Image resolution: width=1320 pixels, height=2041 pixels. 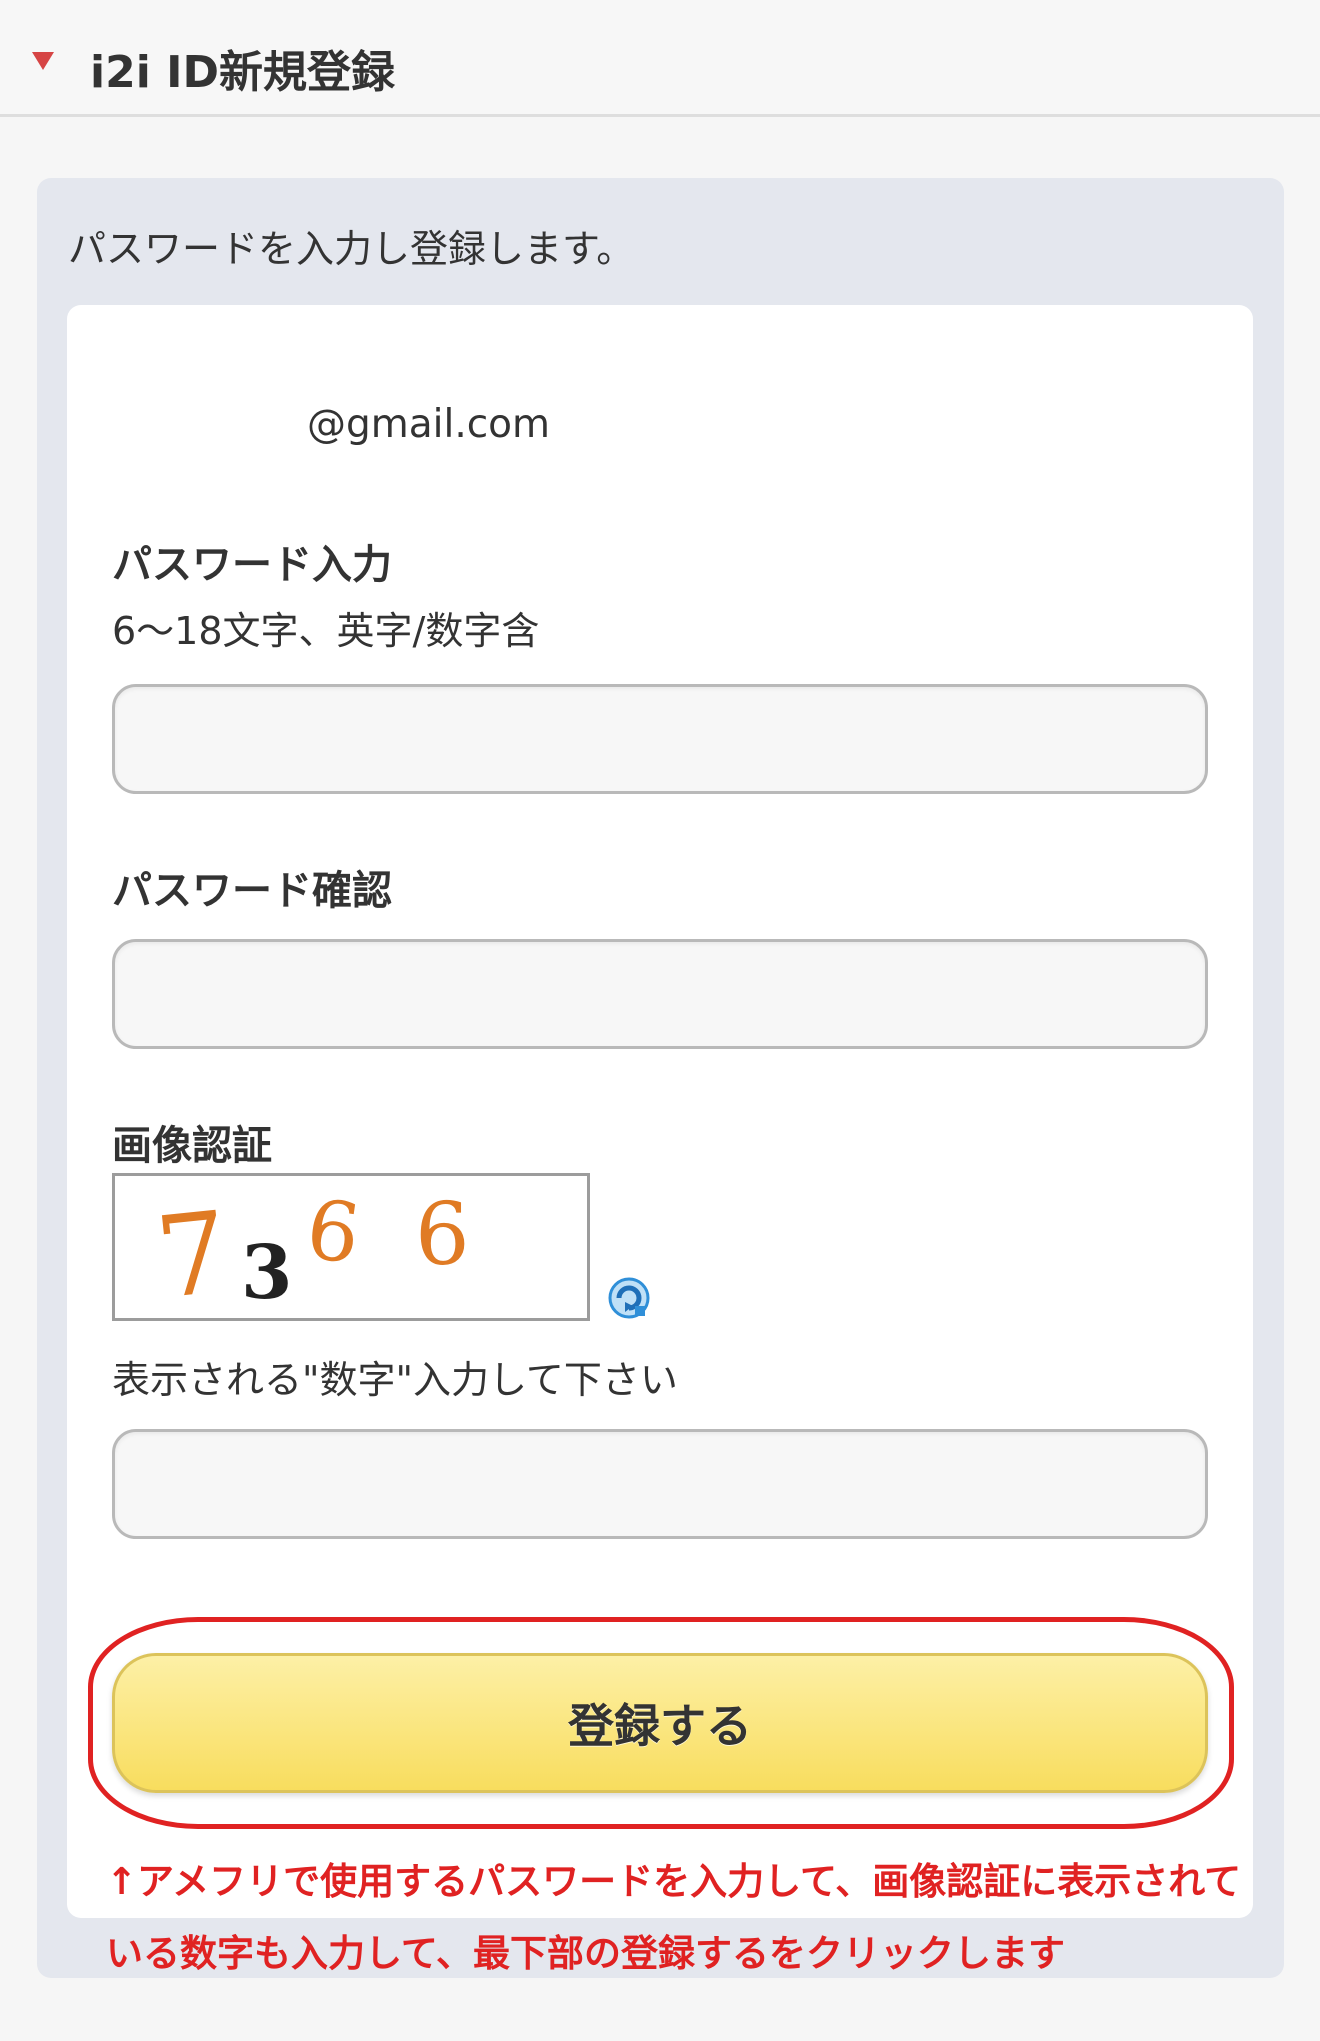 What do you see at coordinates (660, 739) in the screenshot?
I see `password-input` at bounding box center [660, 739].